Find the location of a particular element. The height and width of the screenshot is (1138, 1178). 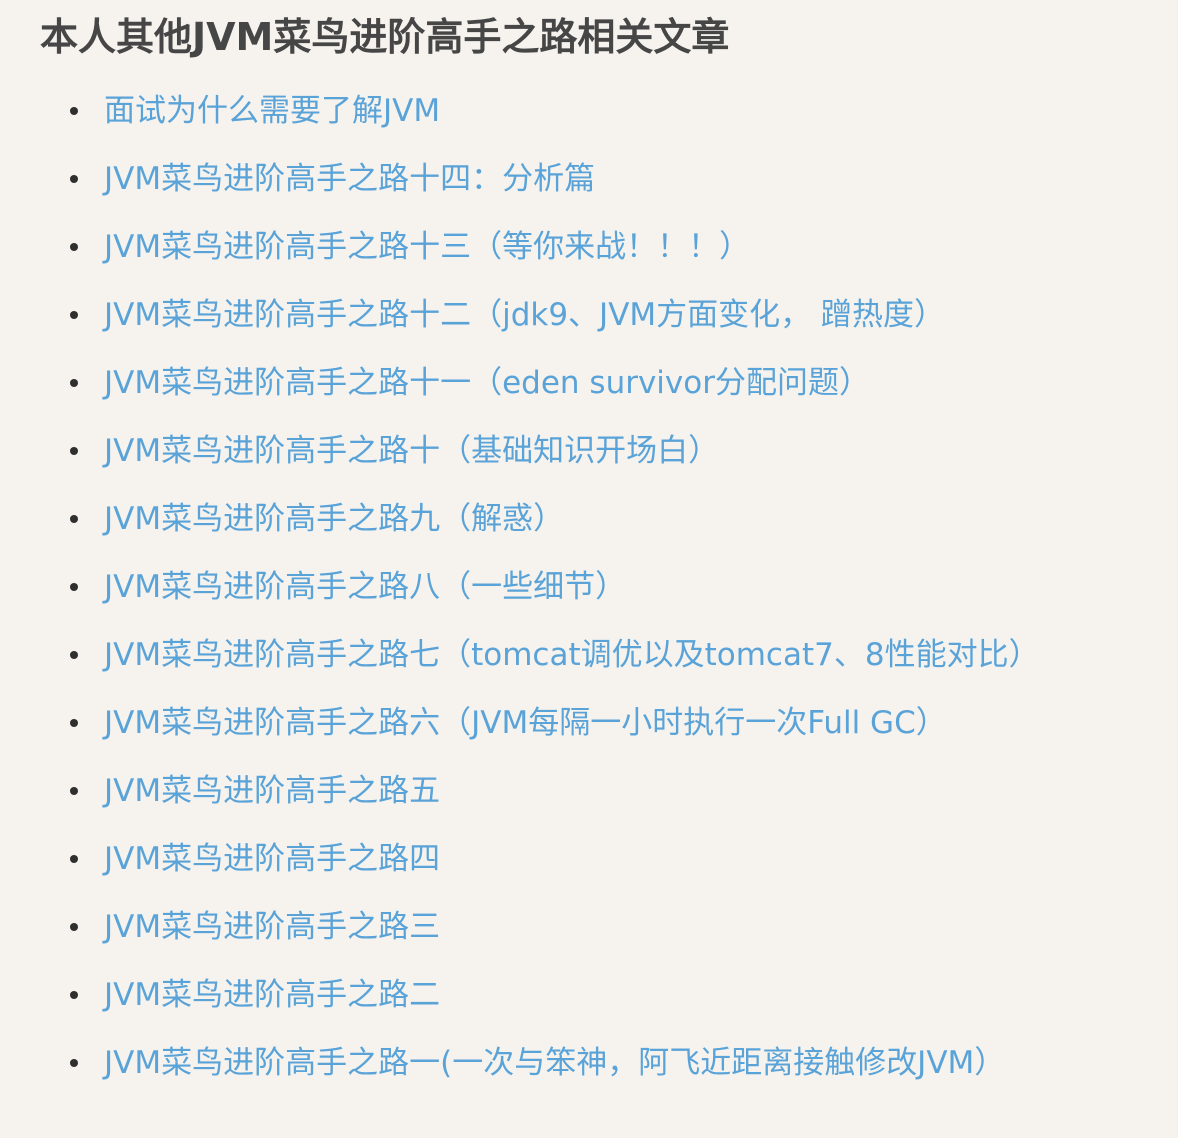

article-link: JVM菜鸟进阶高手之路十（基础知识开场白） is located at coordinates (411, 451).